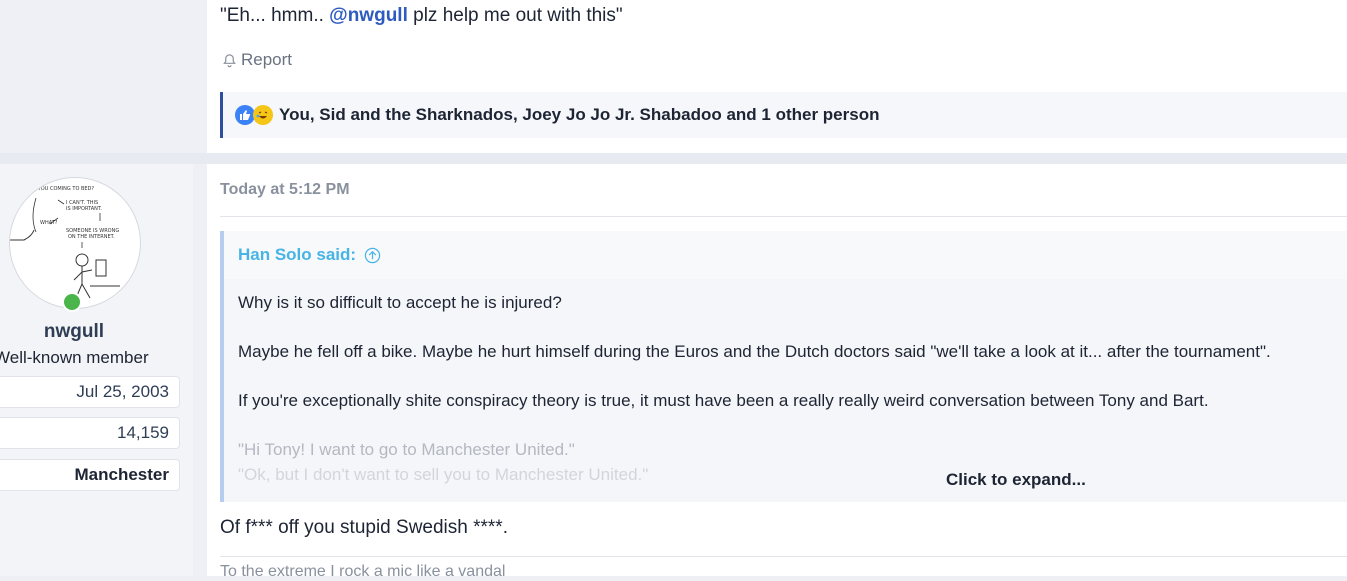 The height and width of the screenshot is (581, 1347). I want to click on svg-text: IS IMPORTANT., so click(84, 209).